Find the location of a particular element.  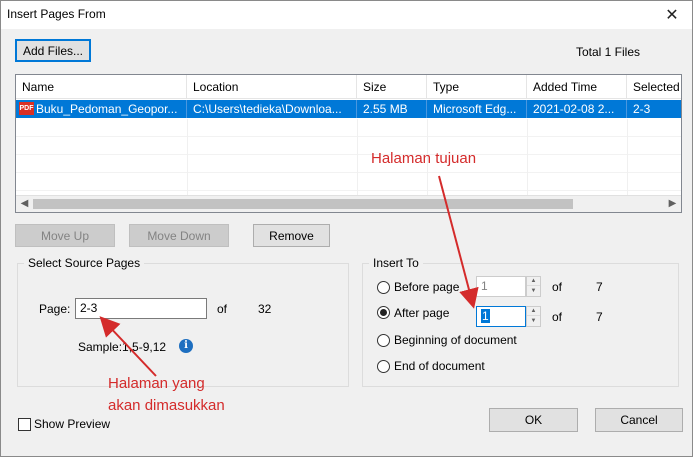

after-page-input: 1 is located at coordinates (501, 316).